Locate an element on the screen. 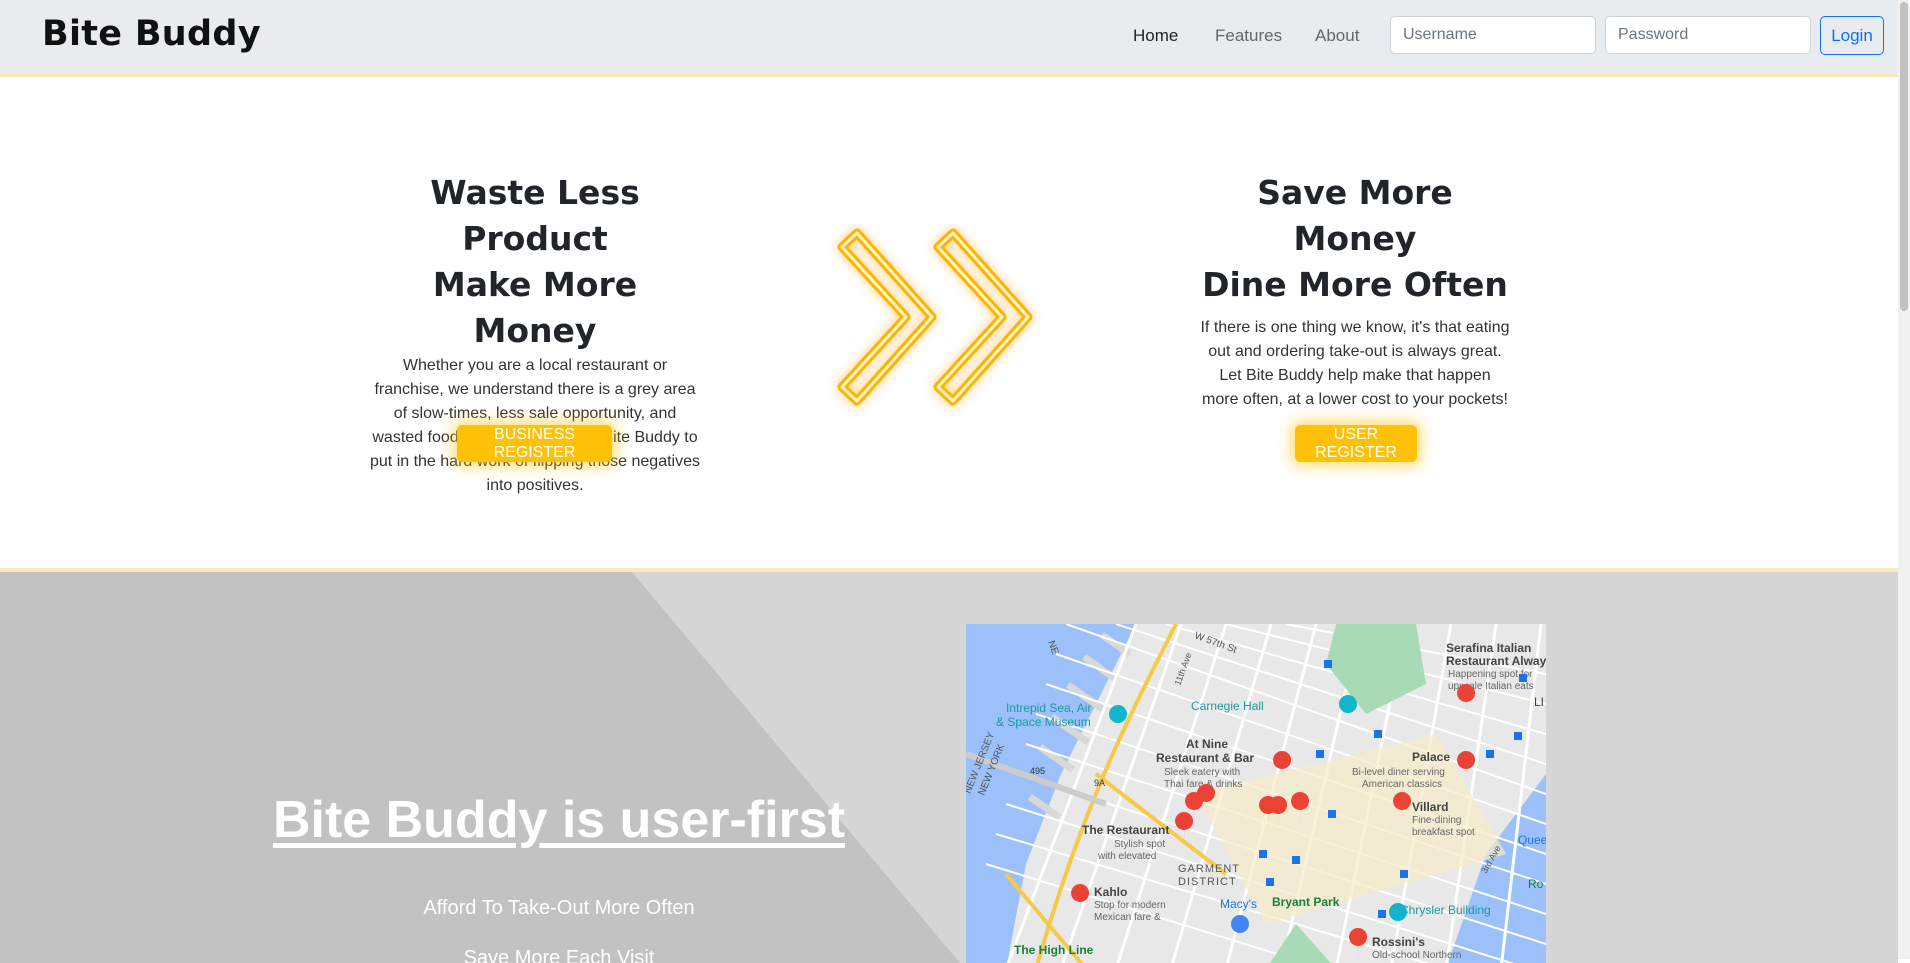 Image resolution: width=1910 pixels, height=963 pixels. hero-user-title-line2: Dine More Often is located at coordinates (1355, 284).